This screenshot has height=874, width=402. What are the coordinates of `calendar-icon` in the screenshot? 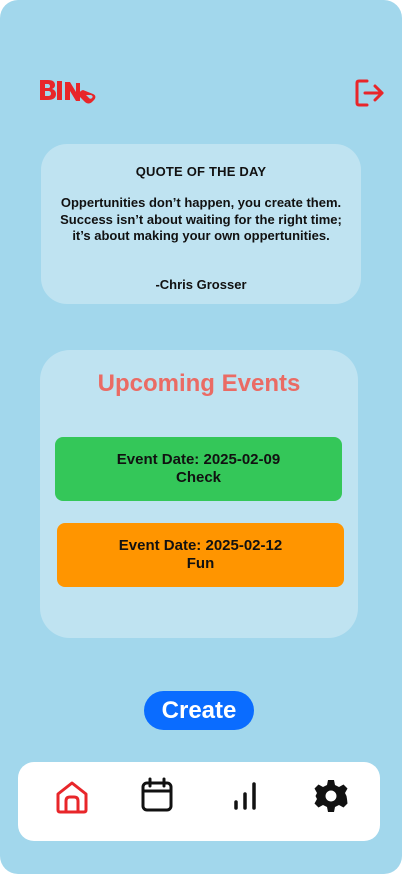 It's located at (157, 794).